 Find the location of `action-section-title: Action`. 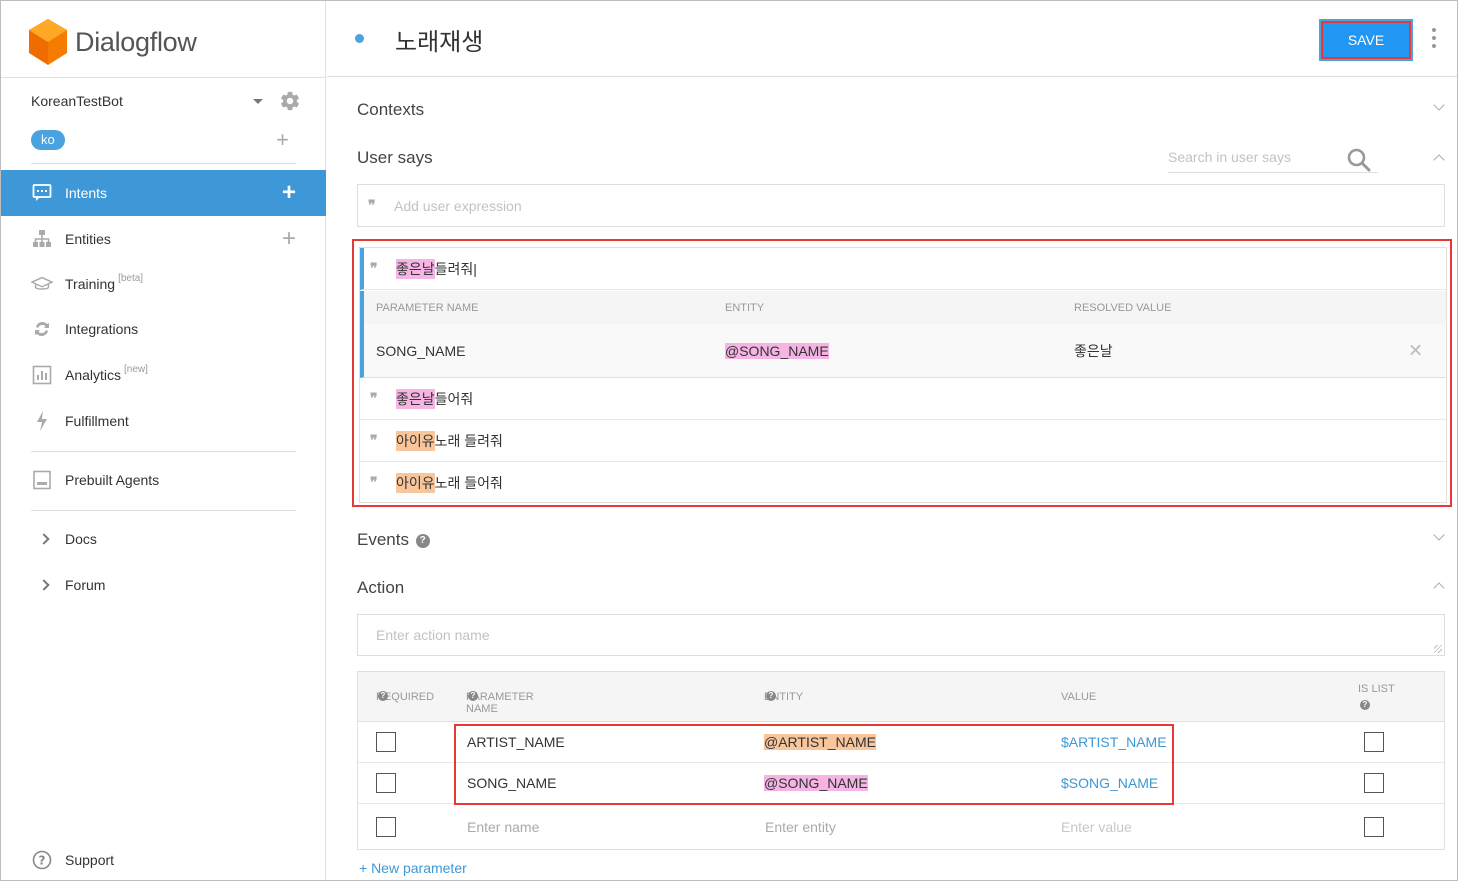

action-section-title: Action is located at coordinates (380, 588).